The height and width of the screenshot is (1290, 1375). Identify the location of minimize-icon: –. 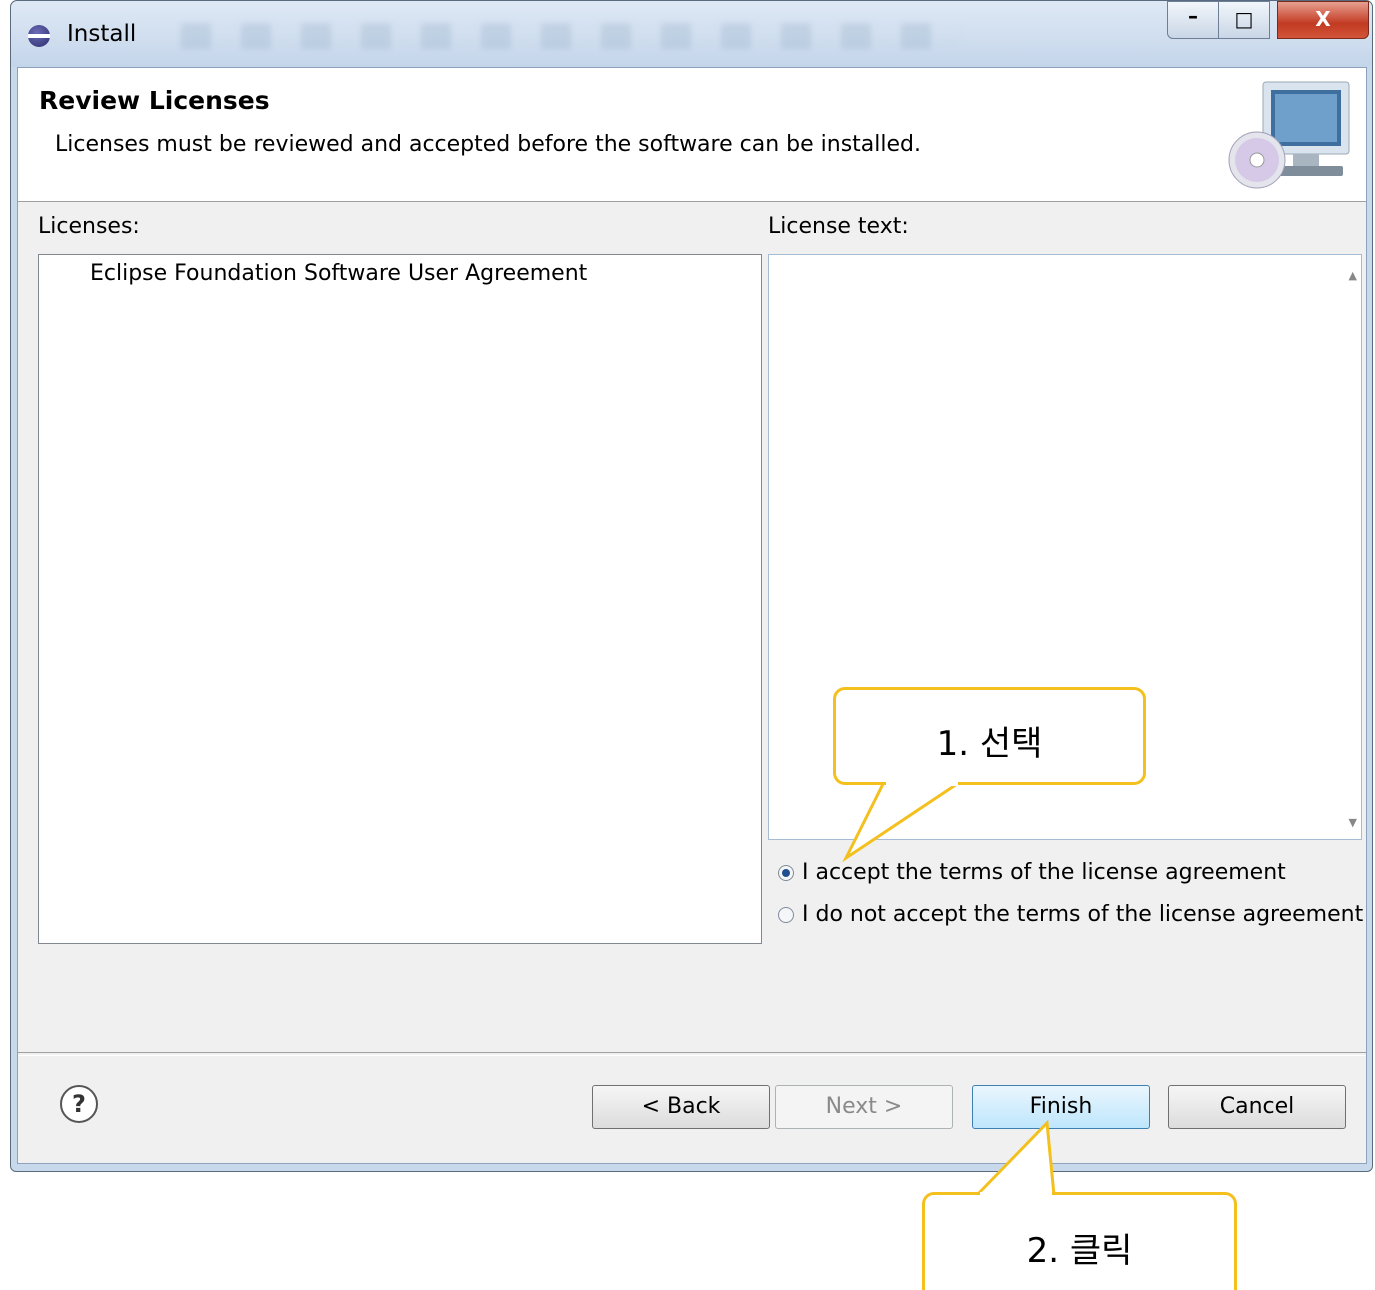
(1193, 16).